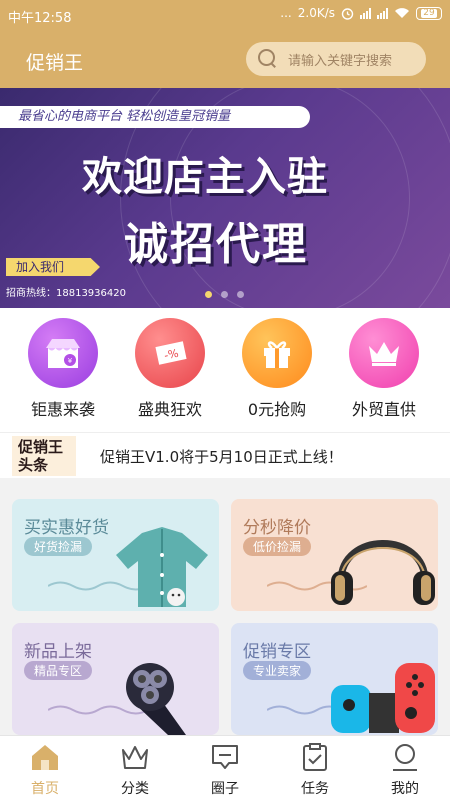 This screenshot has height=800, width=450. I want to click on category-trade: 外贸直供, so click(384, 369).